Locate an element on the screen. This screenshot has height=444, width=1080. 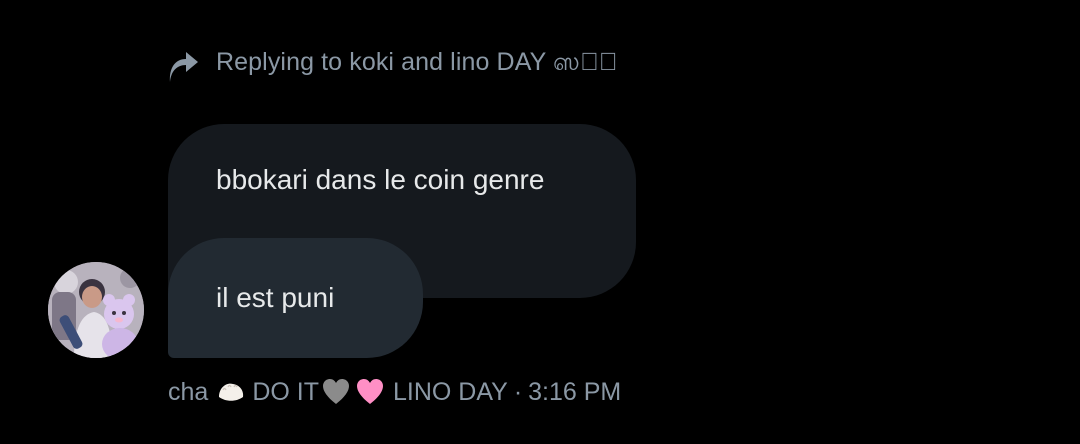
sender-name-suffix: LINO DAY is located at coordinates (450, 391).